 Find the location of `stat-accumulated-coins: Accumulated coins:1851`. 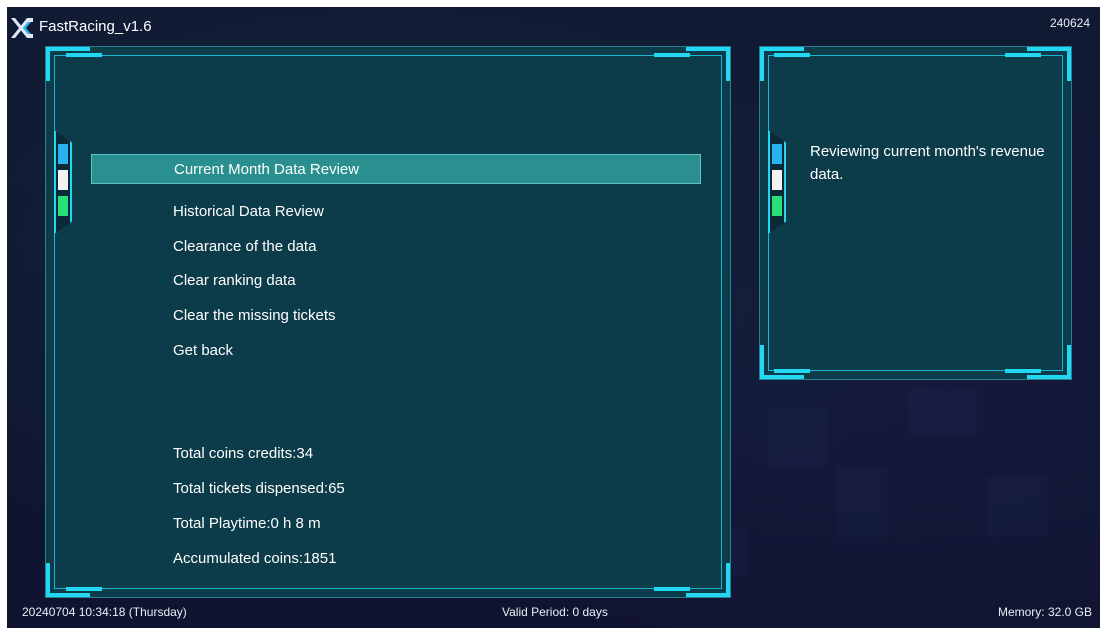

stat-accumulated-coins: Accumulated coins:1851 is located at coordinates (255, 558).